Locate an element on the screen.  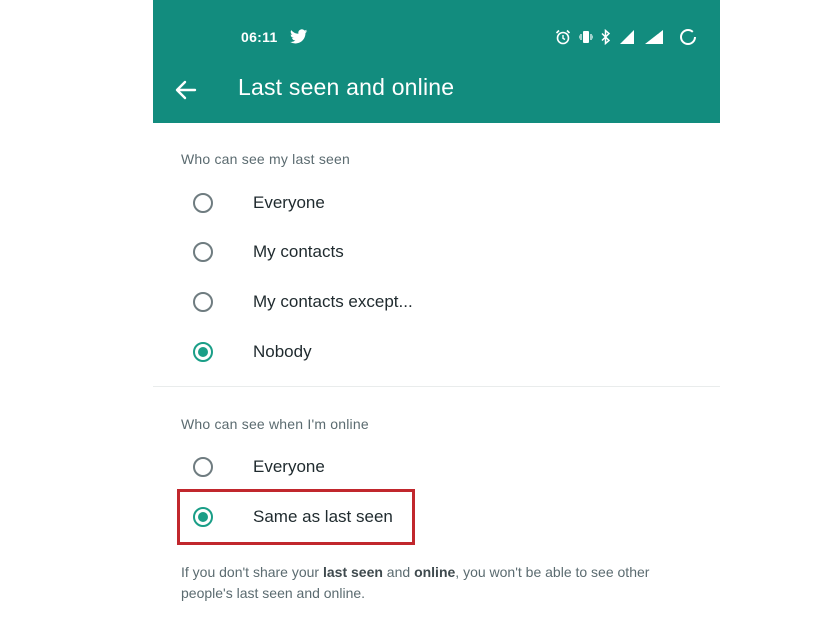
page-title: Last seen and online is located at coordinates (346, 87).